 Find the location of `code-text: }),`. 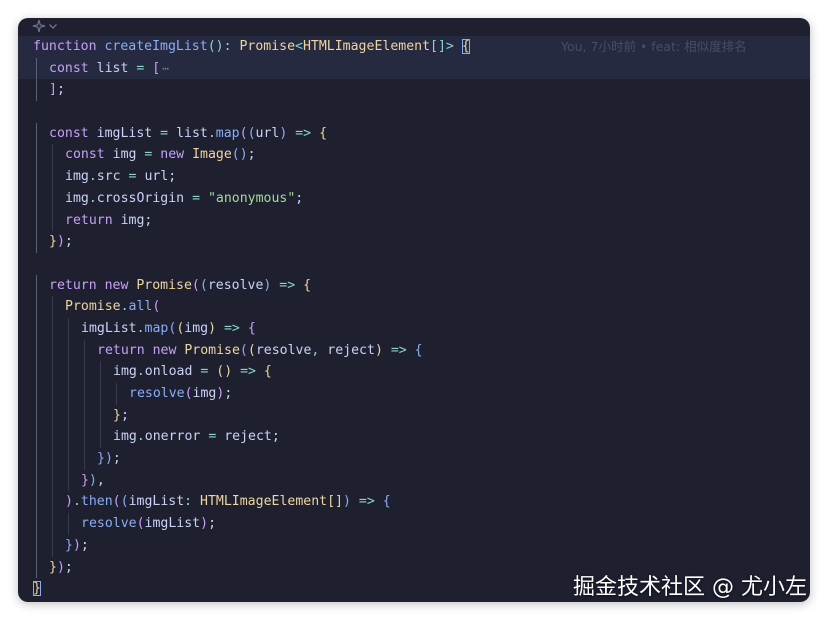

code-text: }), is located at coordinates (93, 481).